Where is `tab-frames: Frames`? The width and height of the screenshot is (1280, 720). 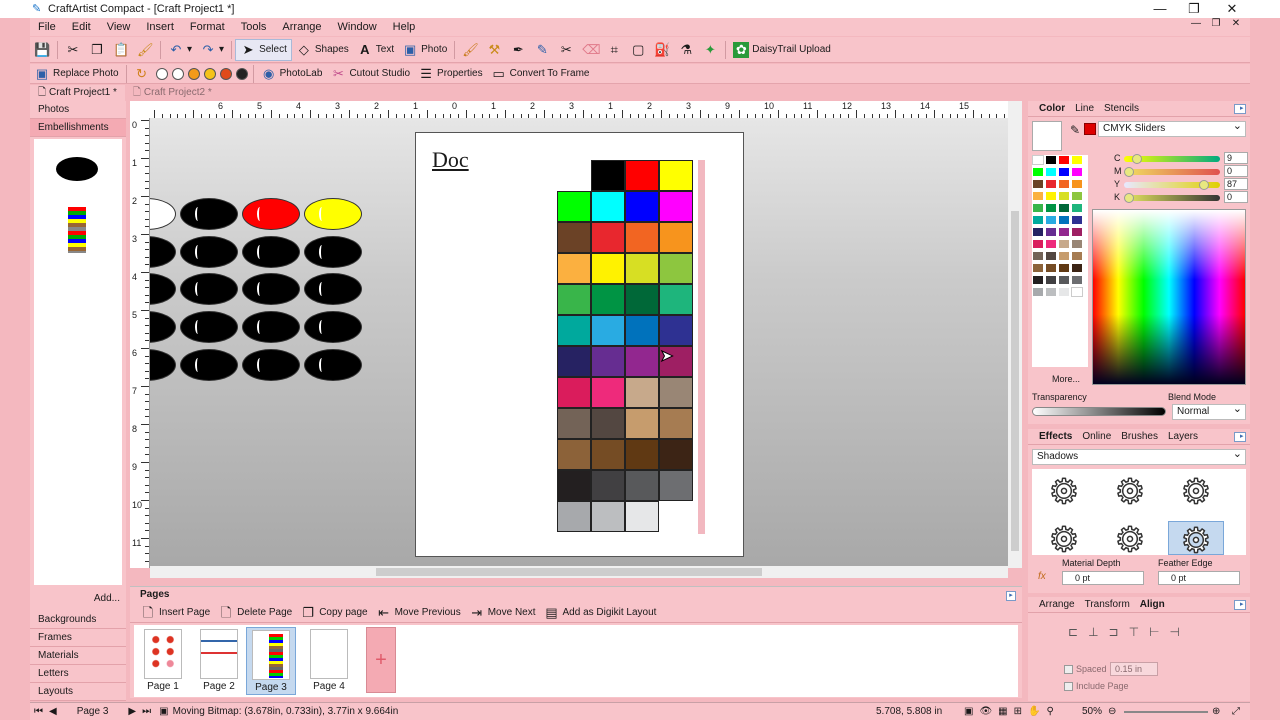 tab-frames: Frames is located at coordinates (78, 638).